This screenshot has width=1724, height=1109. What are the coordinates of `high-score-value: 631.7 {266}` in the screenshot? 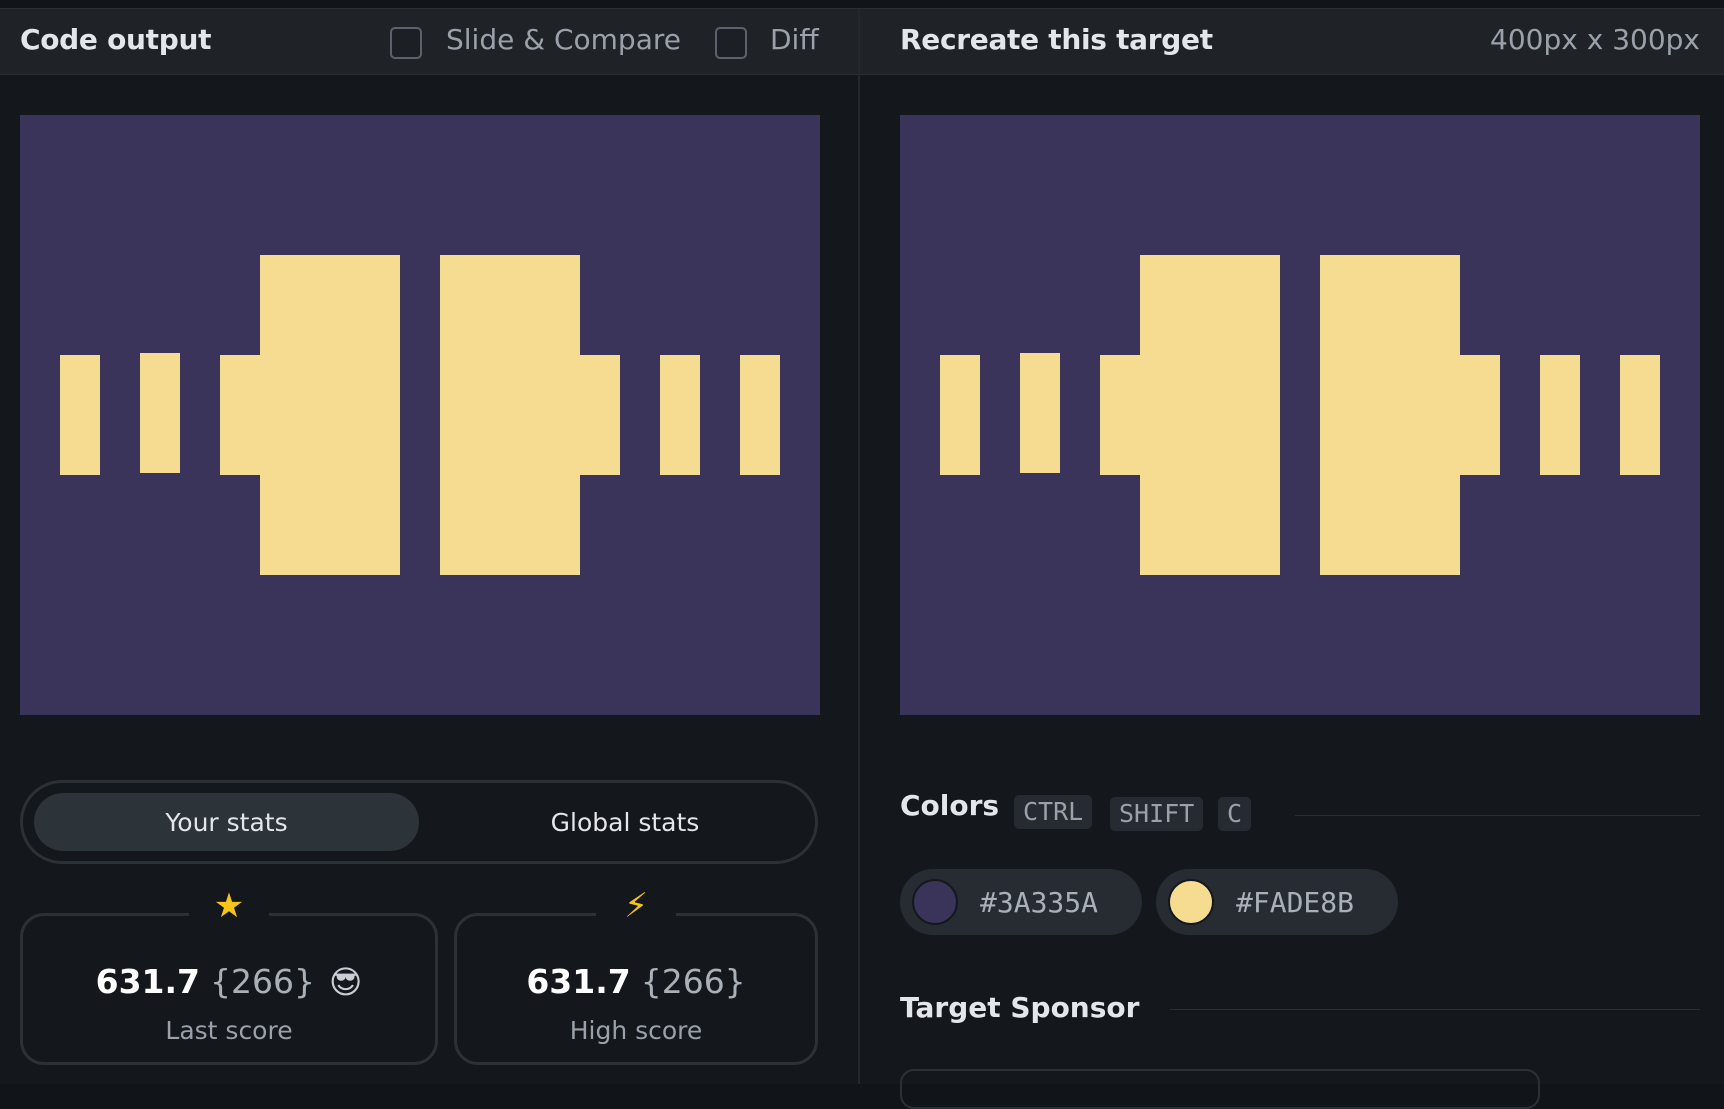 It's located at (636, 981).